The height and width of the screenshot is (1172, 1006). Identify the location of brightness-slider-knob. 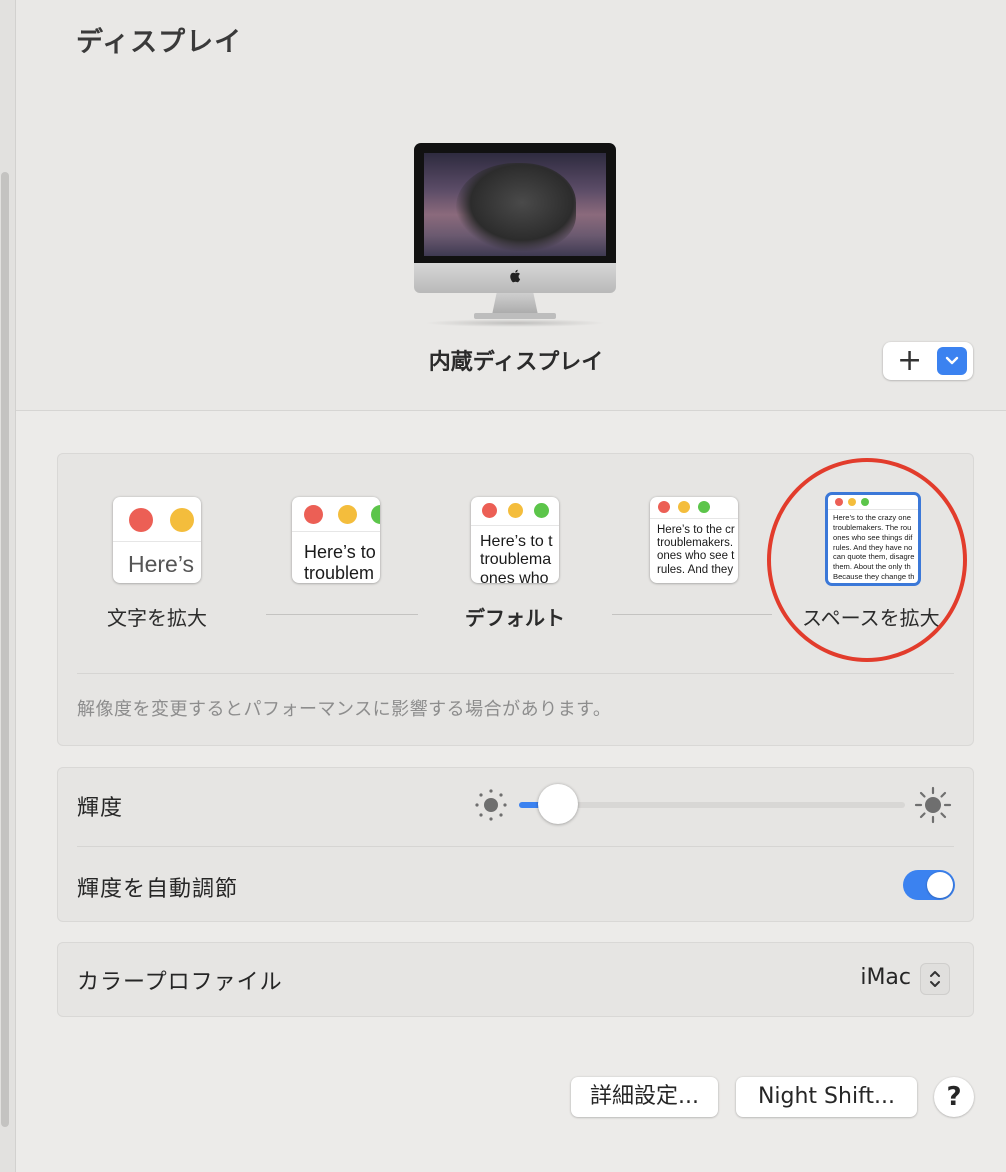
(558, 804).